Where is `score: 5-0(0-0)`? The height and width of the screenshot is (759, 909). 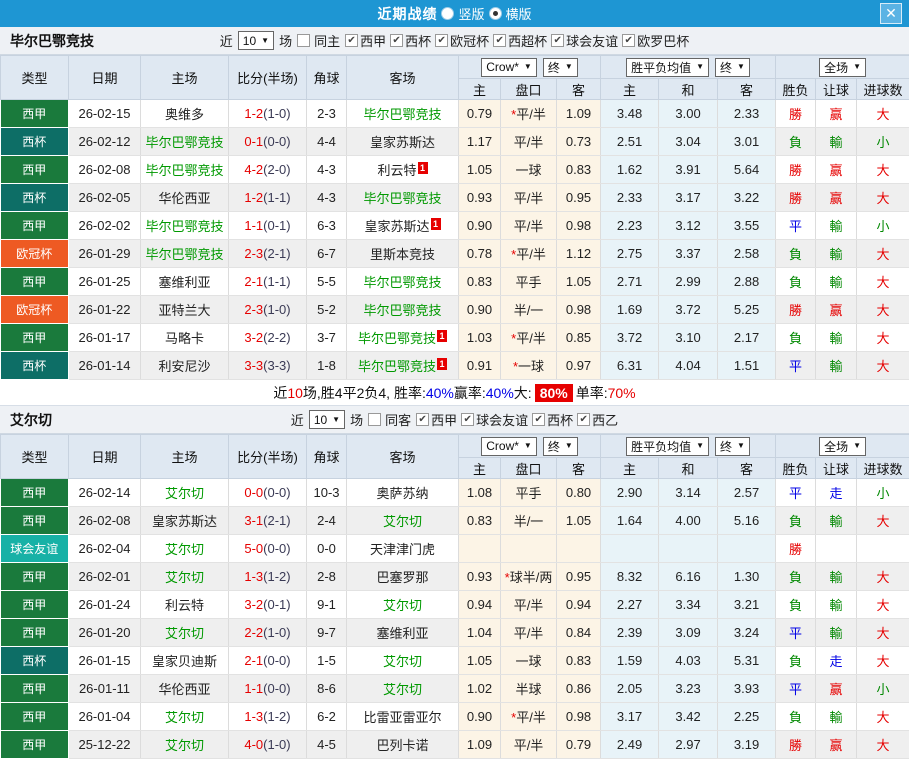
score: 5-0(0-0) is located at coordinates (268, 549).